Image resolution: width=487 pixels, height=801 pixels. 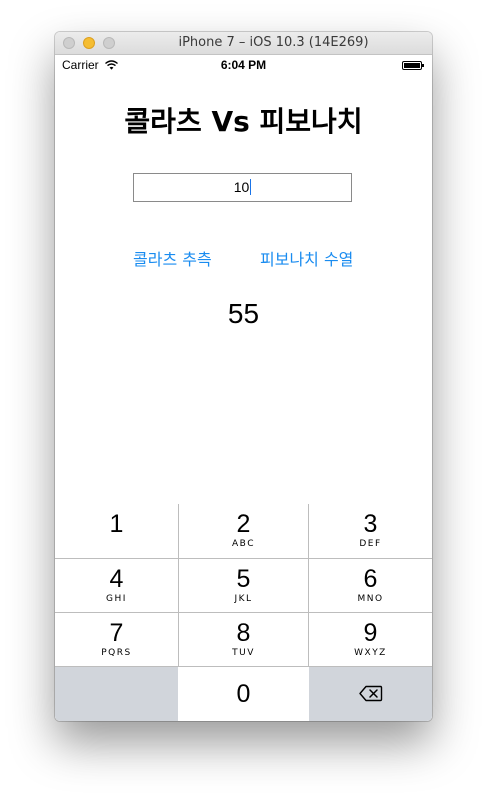 What do you see at coordinates (116, 524) in the screenshot?
I see `key-digit: 1` at bounding box center [116, 524].